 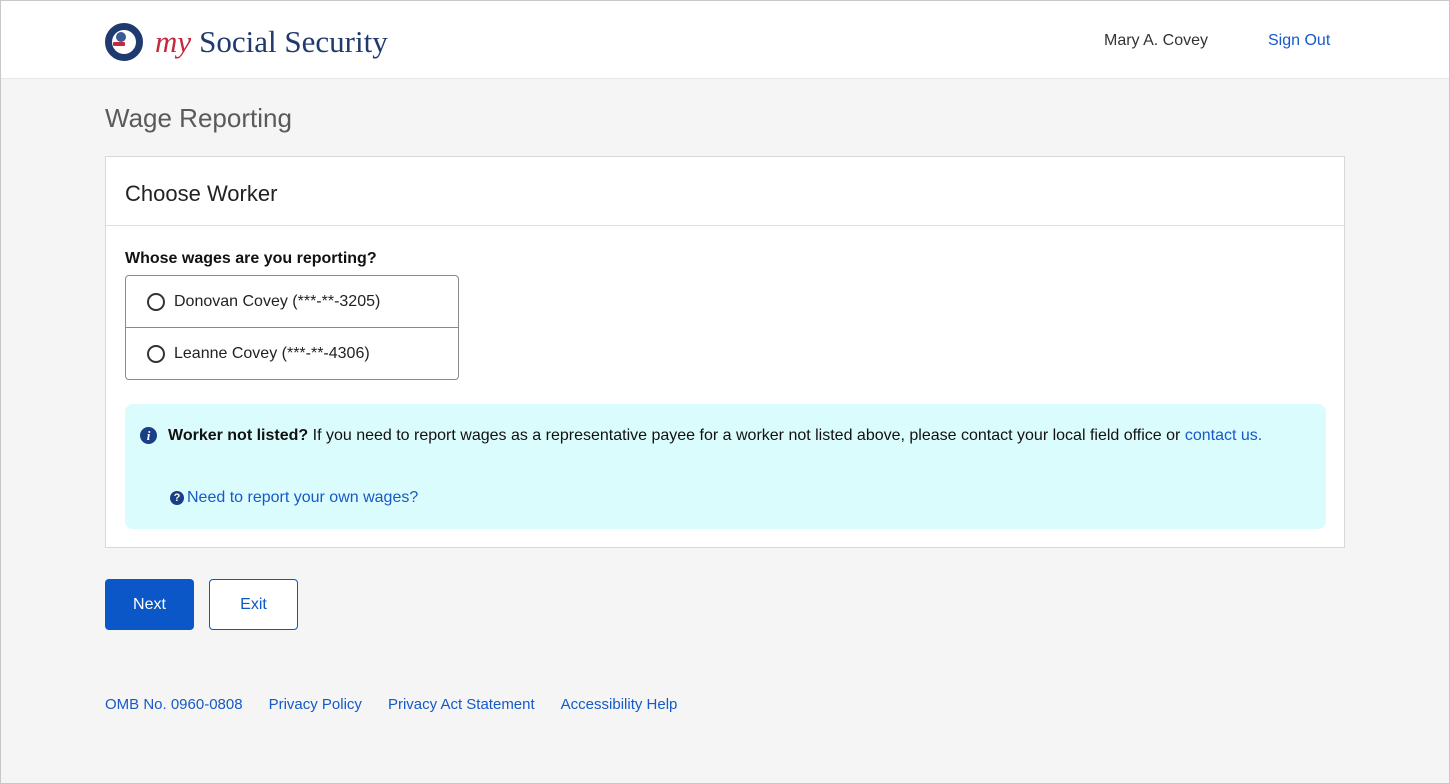 What do you see at coordinates (619, 704) in the screenshot?
I see `footer-accessibility-link: Accessibility Help` at bounding box center [619, 704].